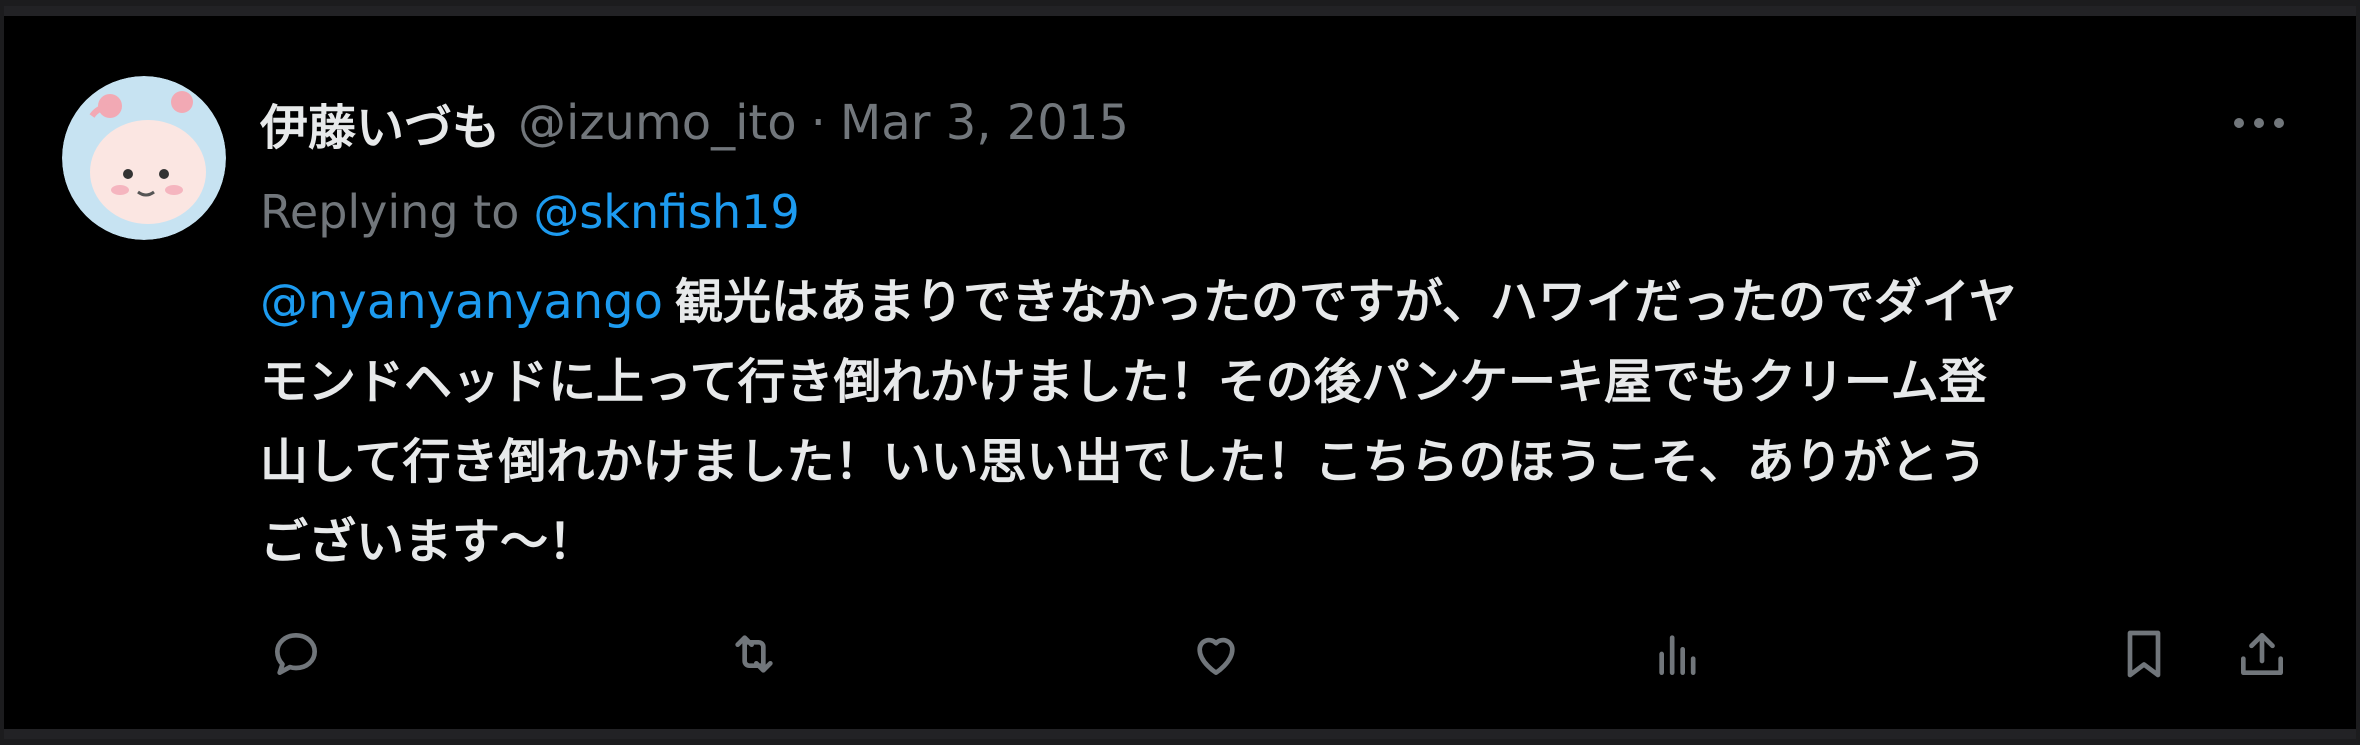 The width and height of the screenshot is (2360, 745). I want to click on tweet-text-line: ございます〜！, so click(428, 542).